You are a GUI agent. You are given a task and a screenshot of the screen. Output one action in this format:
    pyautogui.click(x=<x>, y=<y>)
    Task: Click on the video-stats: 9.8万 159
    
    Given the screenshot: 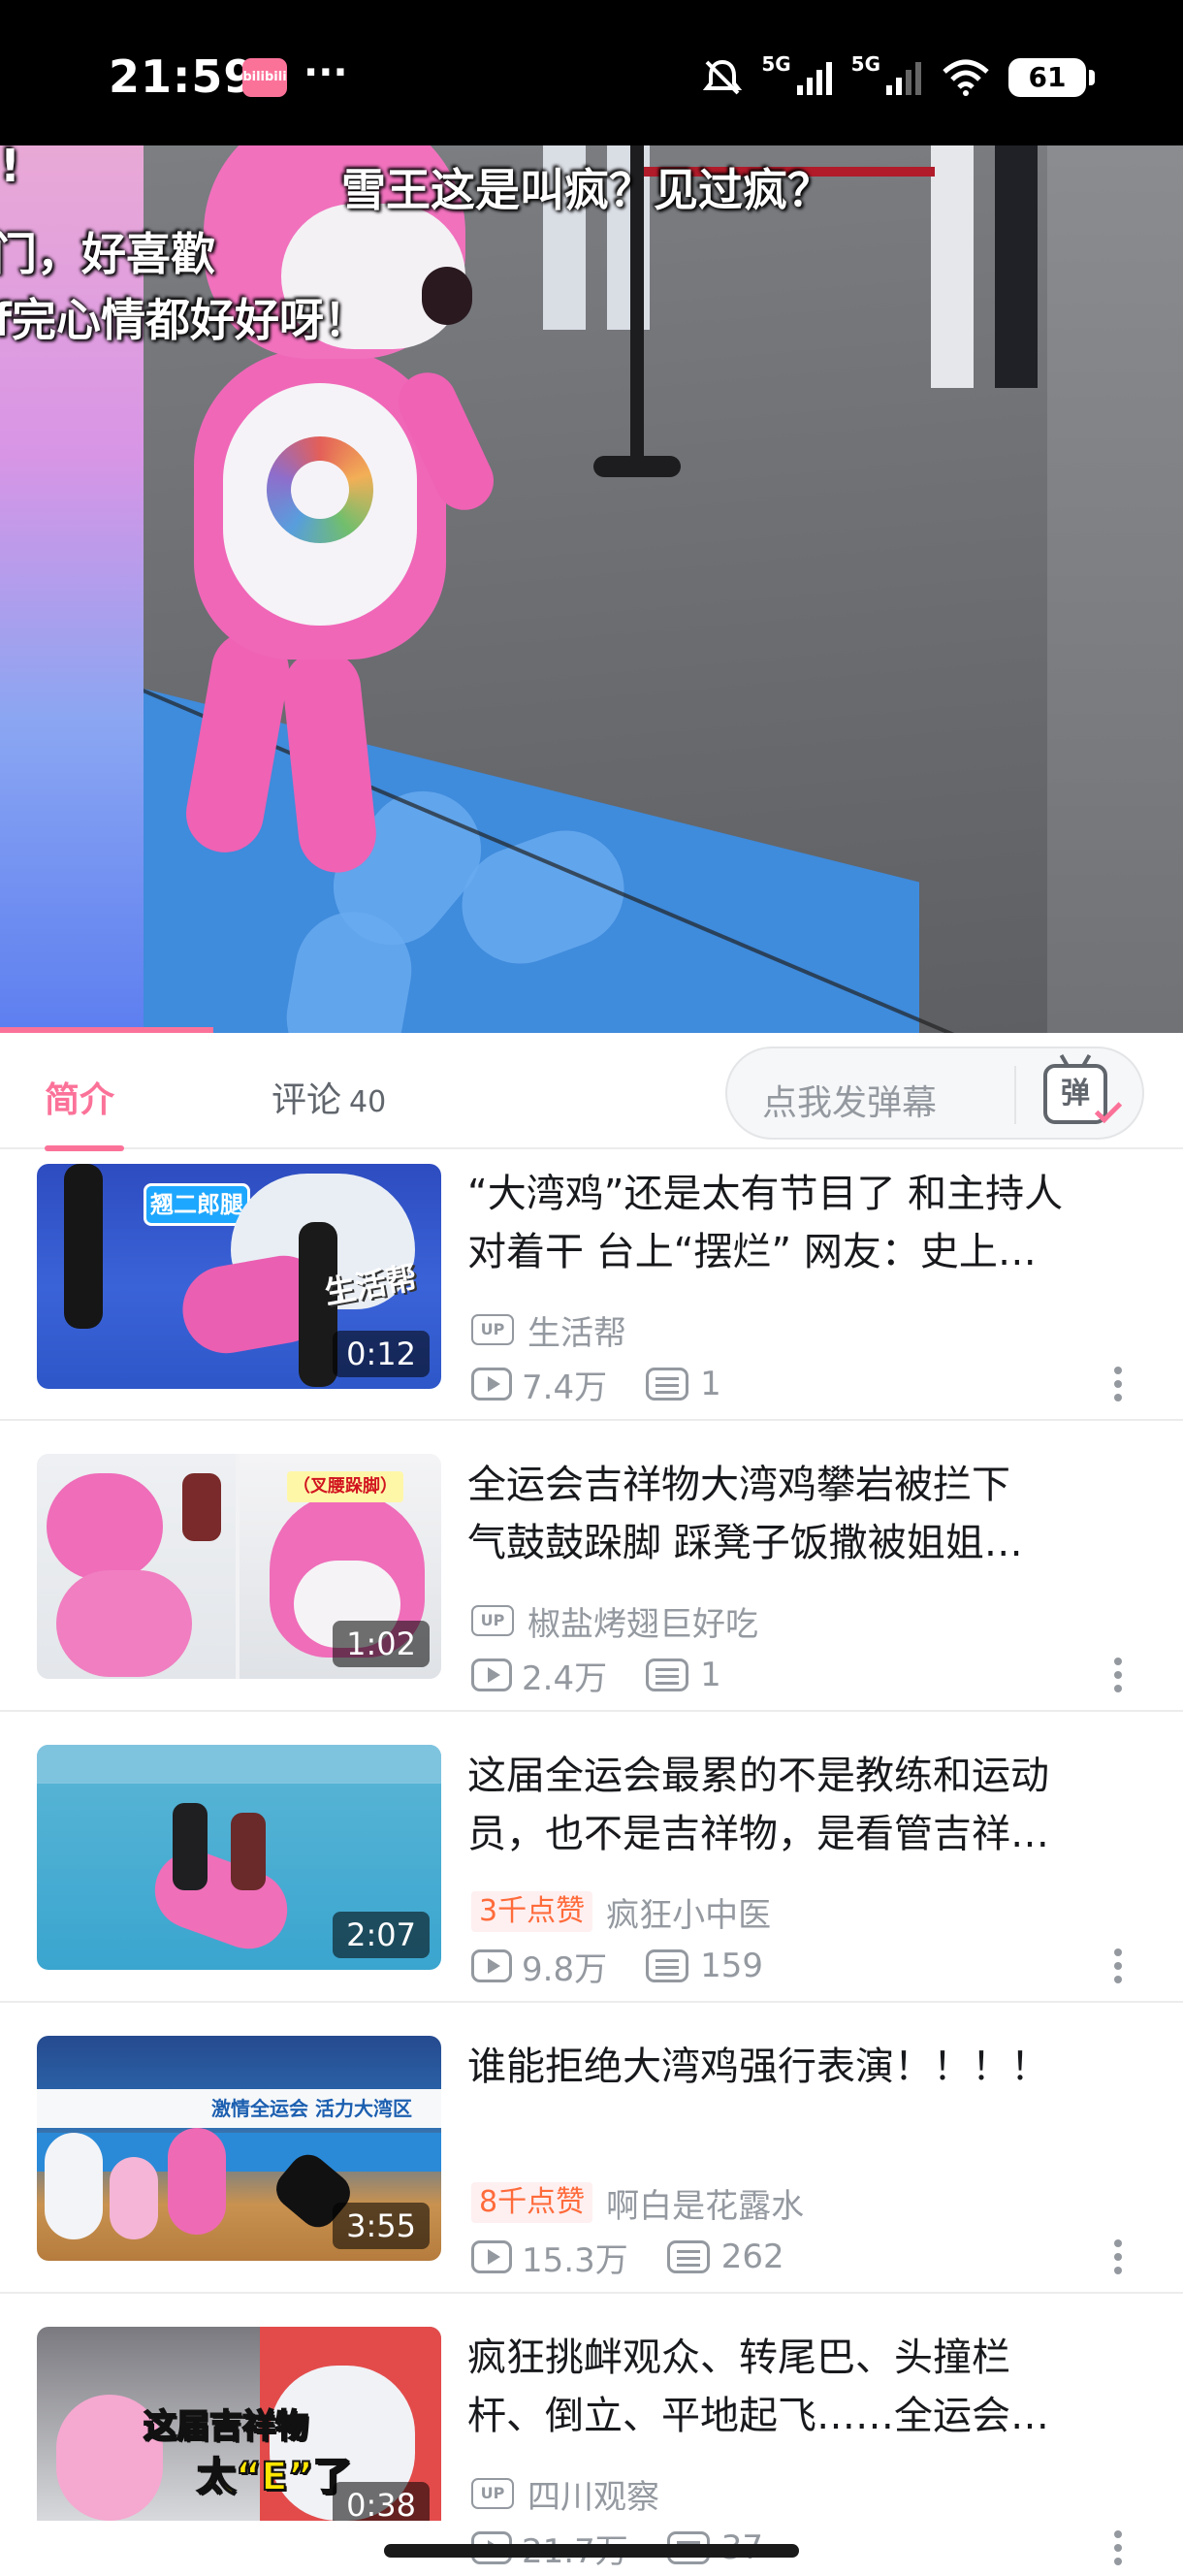 What is the action you would take?
    pyautogui.click(x=617, y=1967)
    